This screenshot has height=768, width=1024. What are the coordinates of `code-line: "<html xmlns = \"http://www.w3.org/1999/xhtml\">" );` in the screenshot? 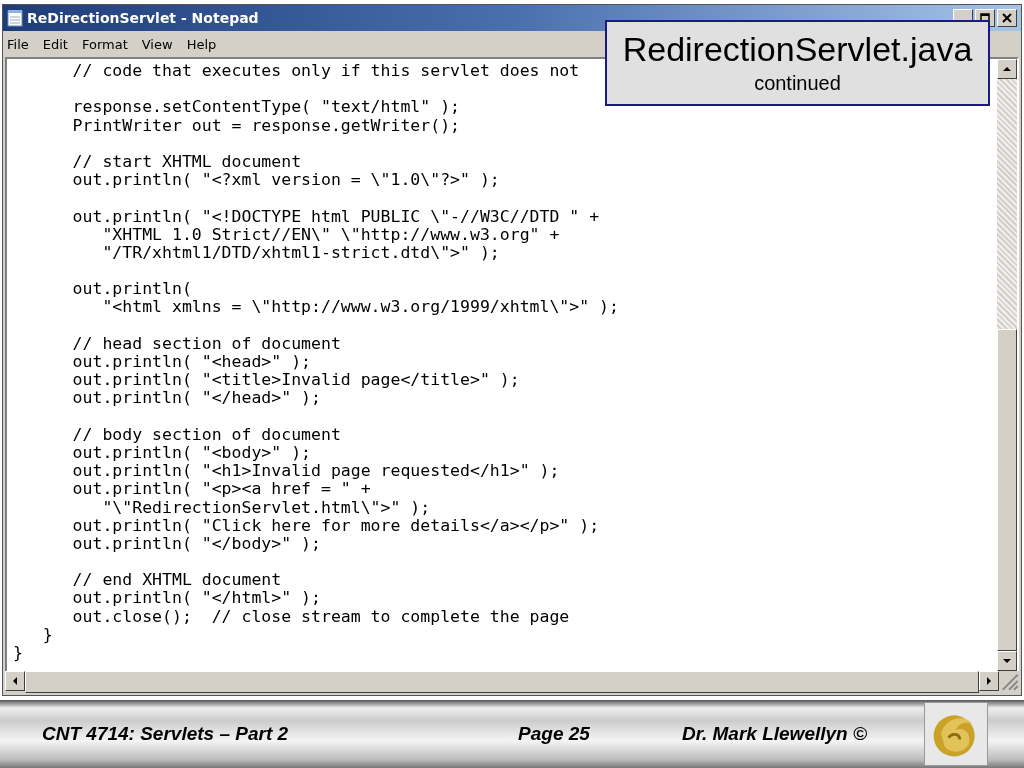 It's located at (360, 307).